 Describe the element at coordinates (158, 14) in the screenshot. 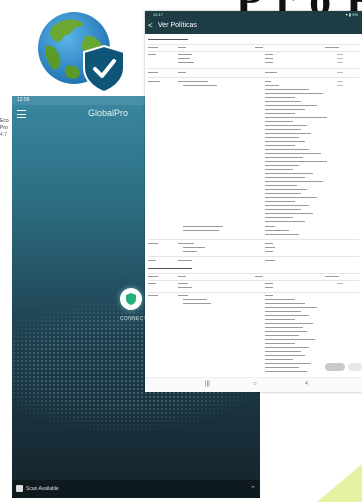

I see `tablet-status-time: 12:17` at that location.